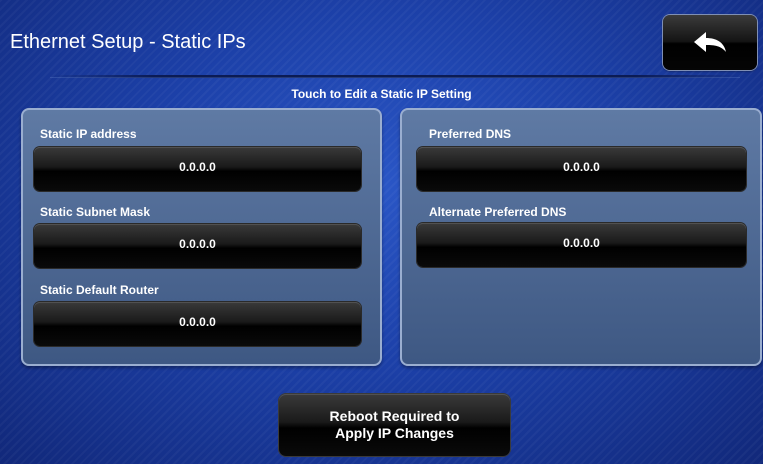 Image resolution: width=763 pixels, height=464 pixels. I want to click on reboot-line-2: Apply IP Changes, so click(394, 433).